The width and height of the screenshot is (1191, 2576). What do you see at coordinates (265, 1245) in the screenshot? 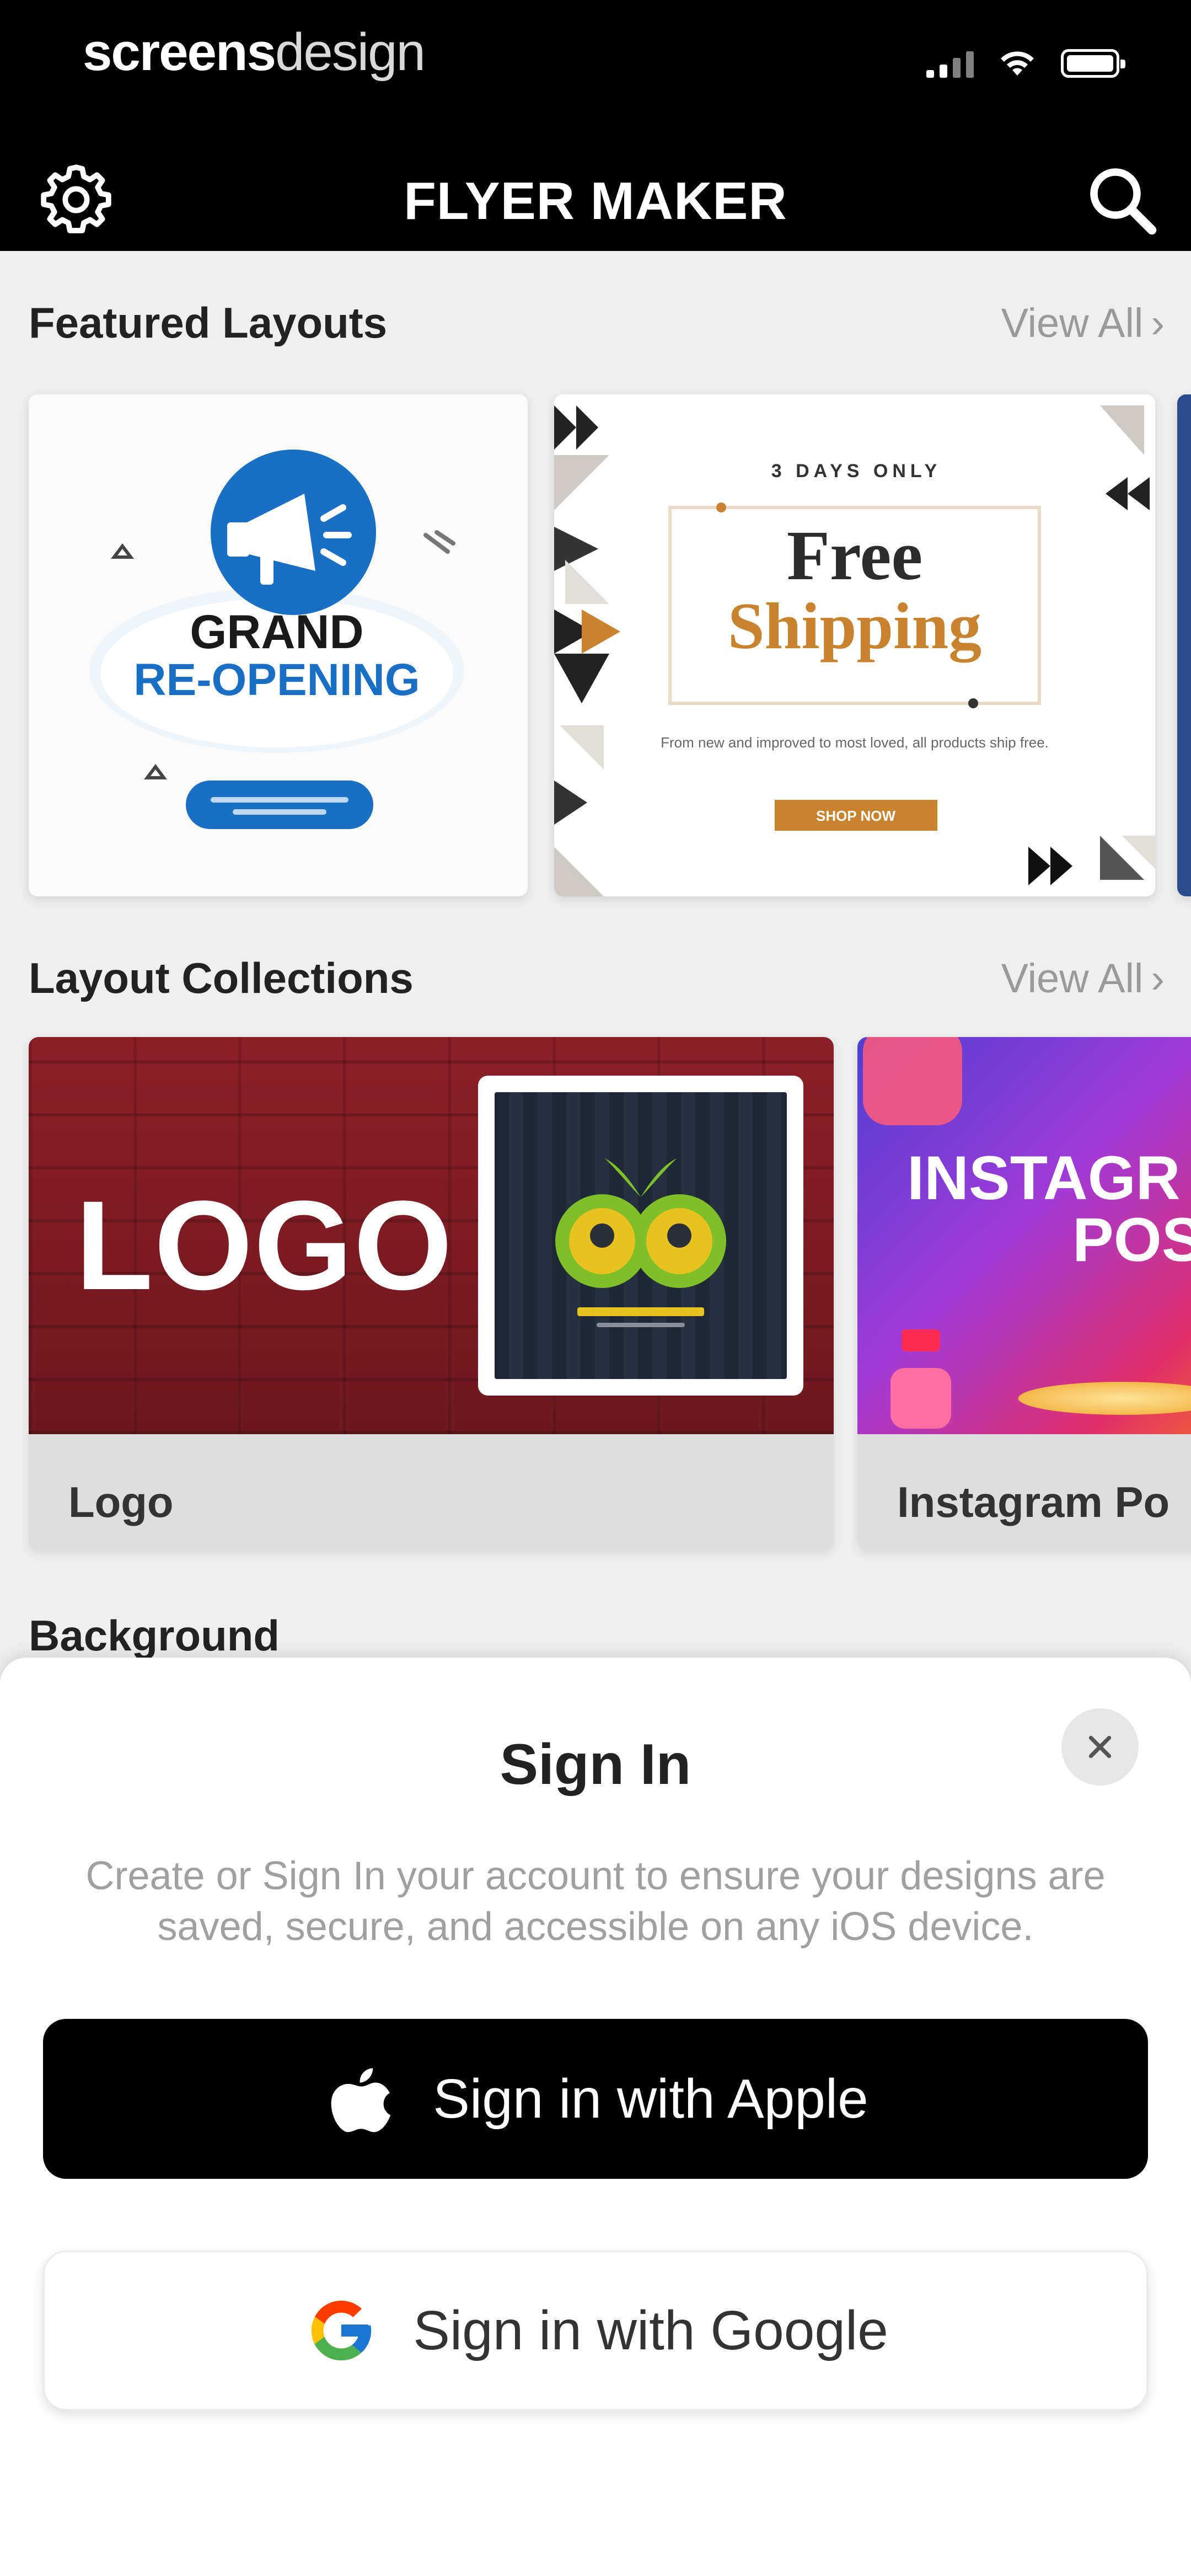
I see `logo-image-text: LOGO` at bounding box center [265, 1245].